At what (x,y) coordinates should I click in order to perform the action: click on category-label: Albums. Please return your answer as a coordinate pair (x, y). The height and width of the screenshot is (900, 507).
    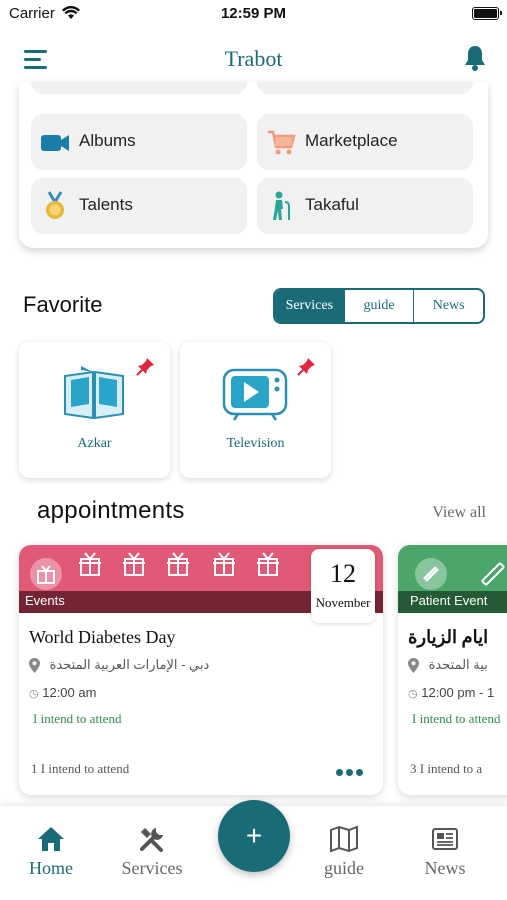
    Looking at the image, I should click on (107, 140).